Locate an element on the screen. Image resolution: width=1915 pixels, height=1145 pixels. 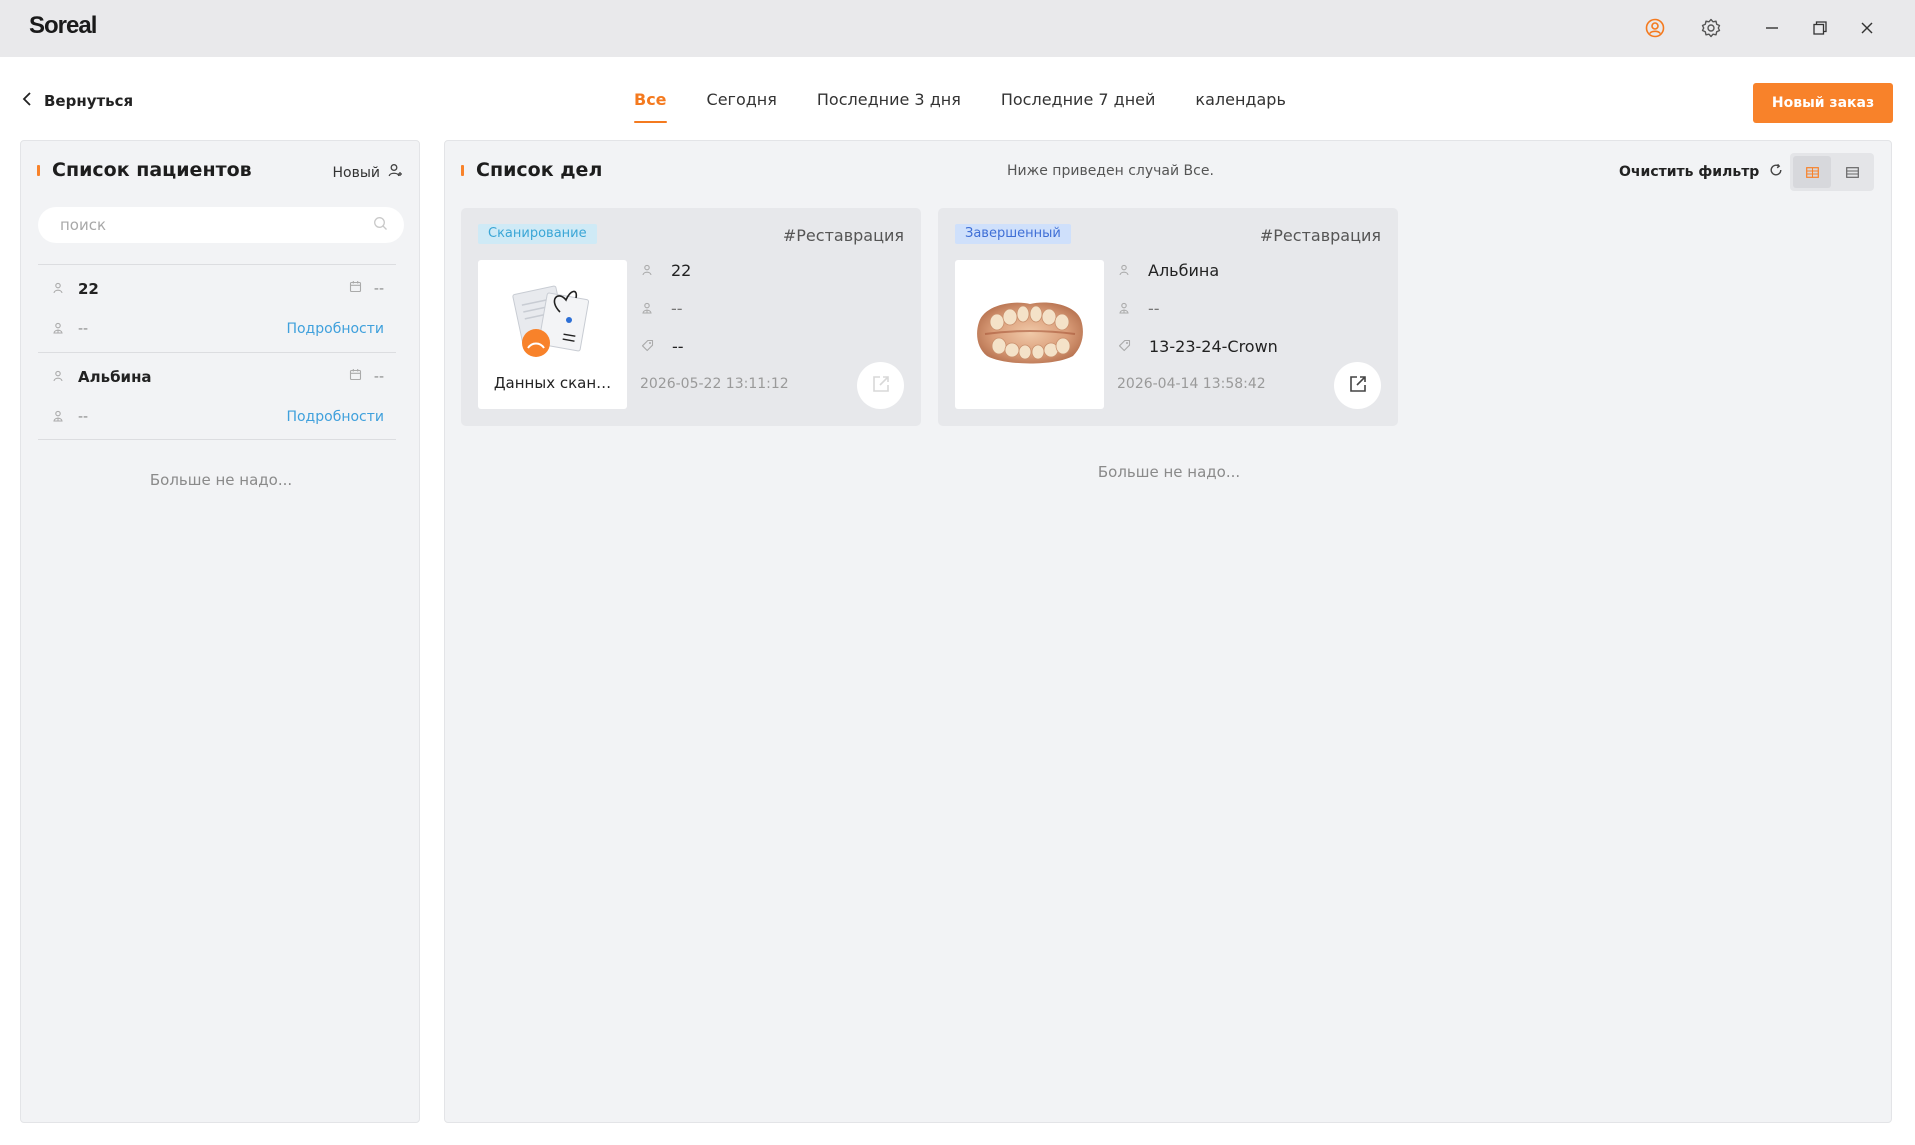
view-toggle is located at coordinates (1832, 172).